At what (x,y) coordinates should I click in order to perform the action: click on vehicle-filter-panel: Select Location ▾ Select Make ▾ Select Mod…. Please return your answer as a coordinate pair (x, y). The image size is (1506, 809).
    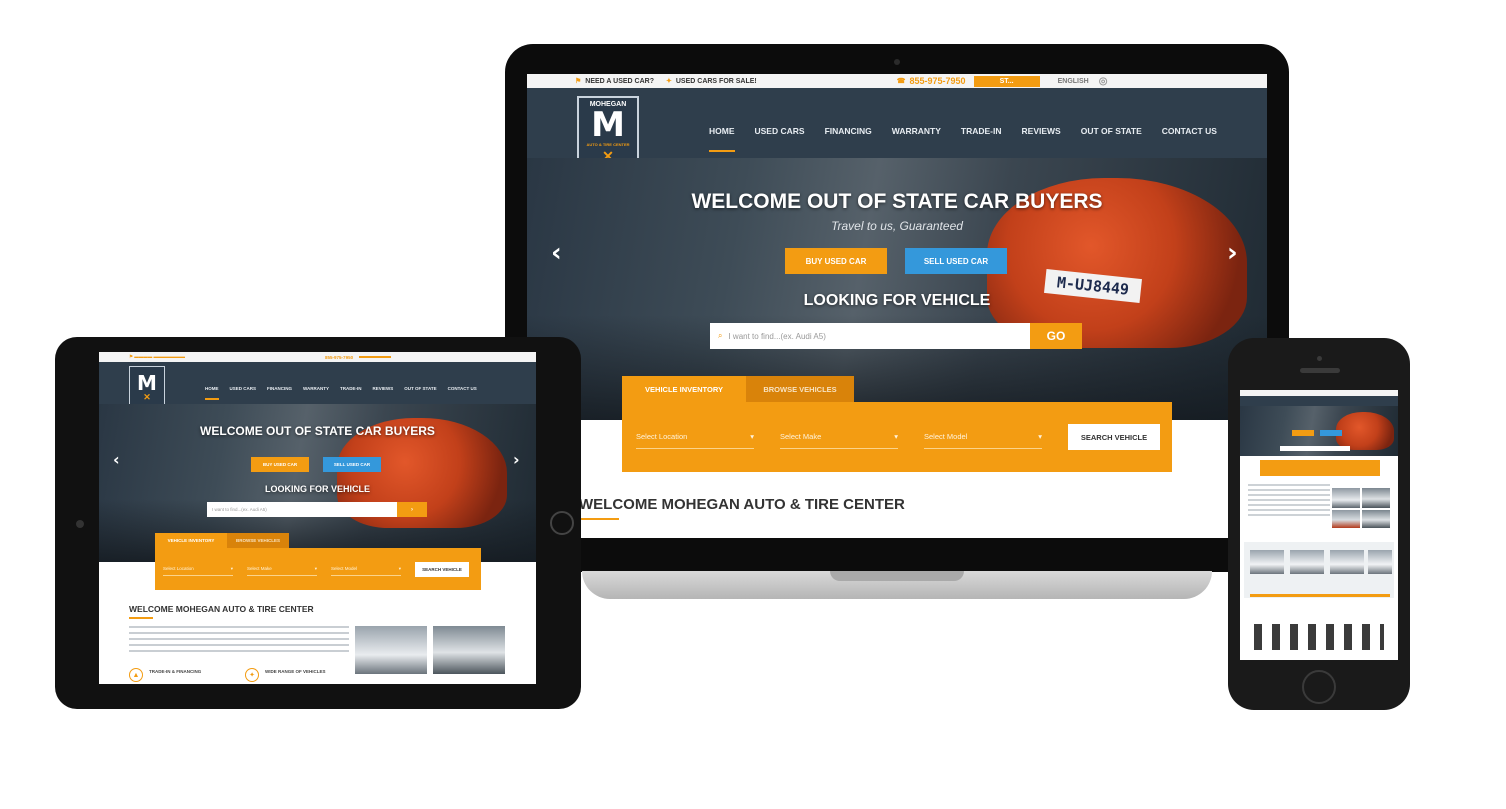
    Looking at the image, I should click on (897, 437).